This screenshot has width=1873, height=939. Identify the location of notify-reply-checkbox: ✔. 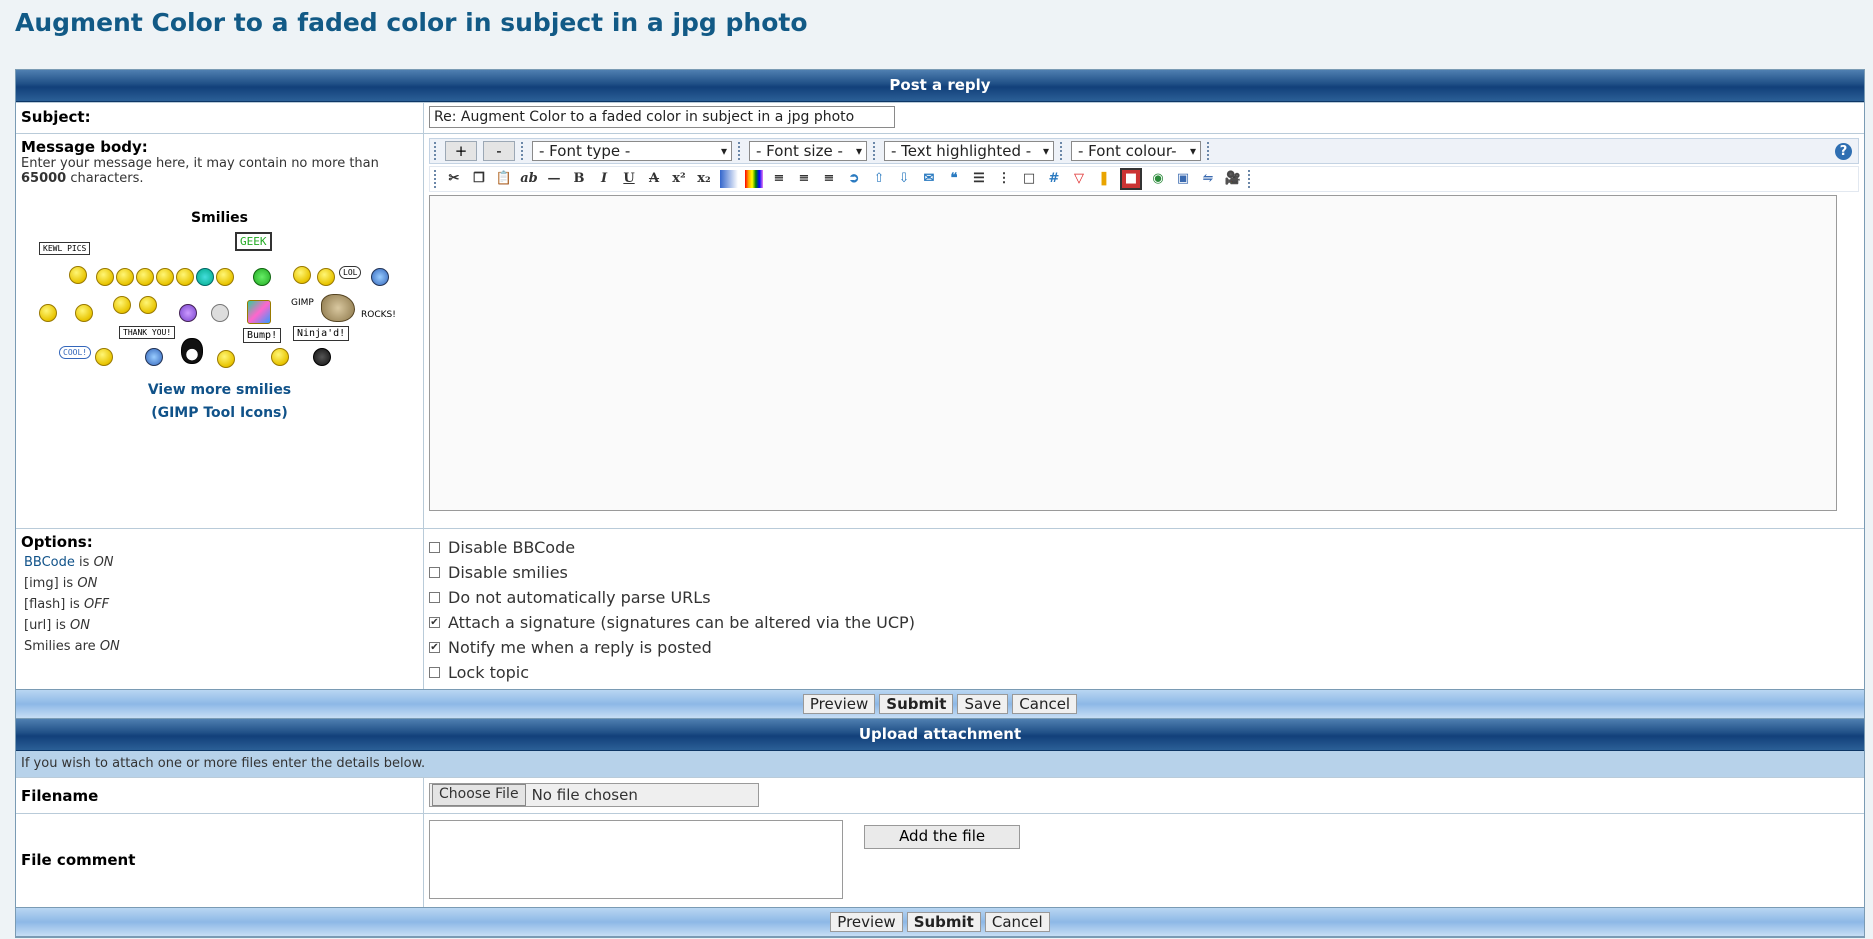
(434, 647).